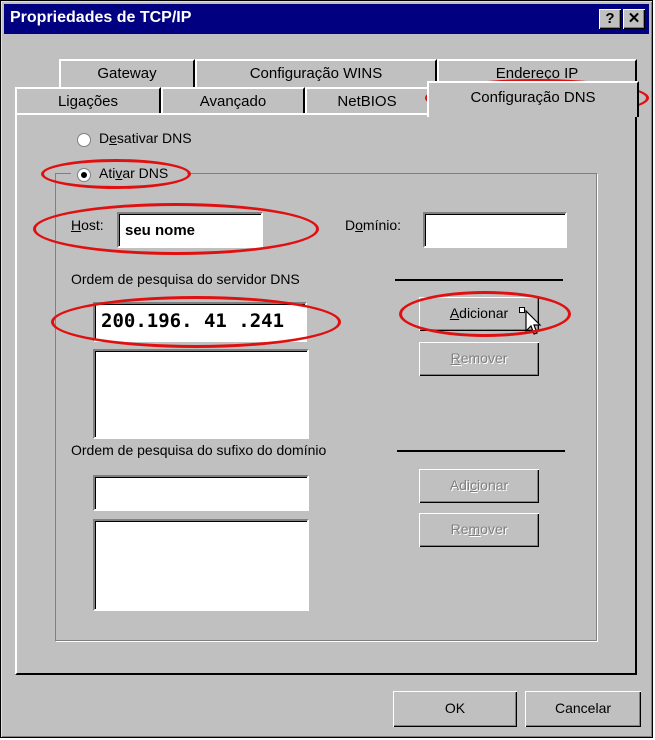 This screenshot has height=740, width=655. Describe the element at coordinates (474, 485) in the screenshot. I see `label-accesskey: c` at that location.